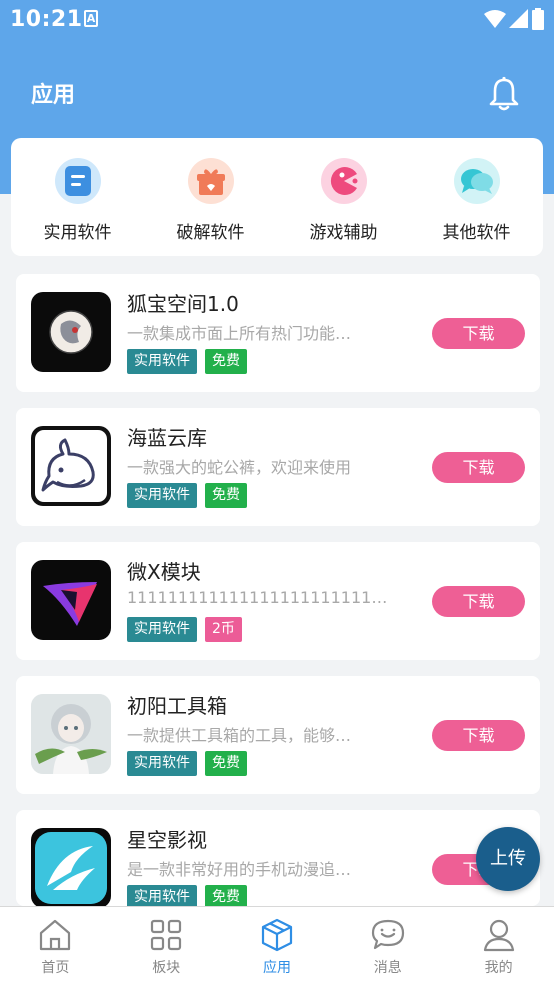 This screenshot has height=984, width=554. What do you see at coordinates (343, 181) in the screenshot?
I see `game-icon` at bounding box center [343, 181].